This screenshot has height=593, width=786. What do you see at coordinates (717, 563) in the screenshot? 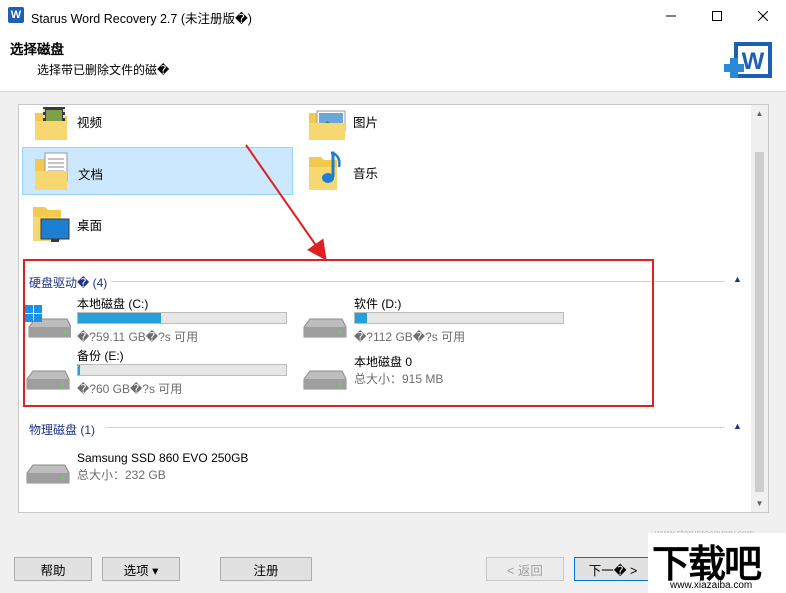
I see `site-watermark: 下载吧 www.xiazaiba.com` at bounding box center [717, 563].